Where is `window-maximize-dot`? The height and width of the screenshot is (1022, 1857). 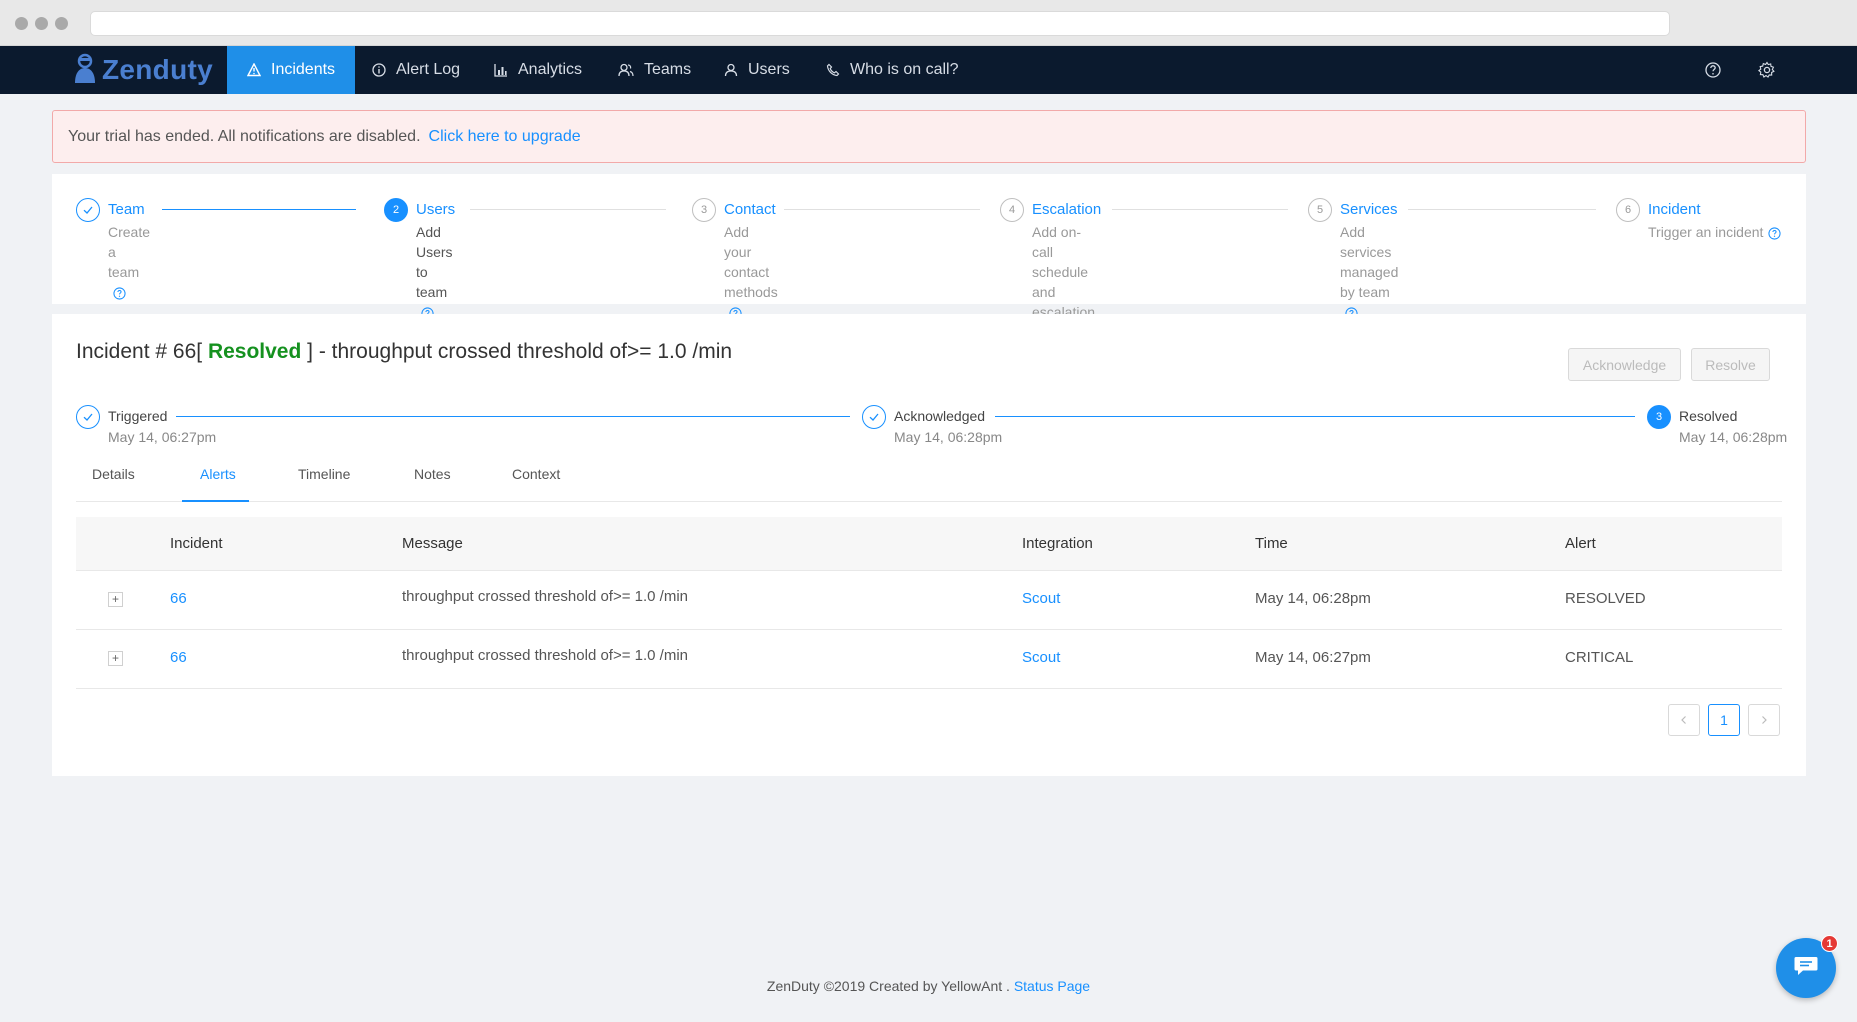 window-maximize-dot is located at coordinates (61, 23).